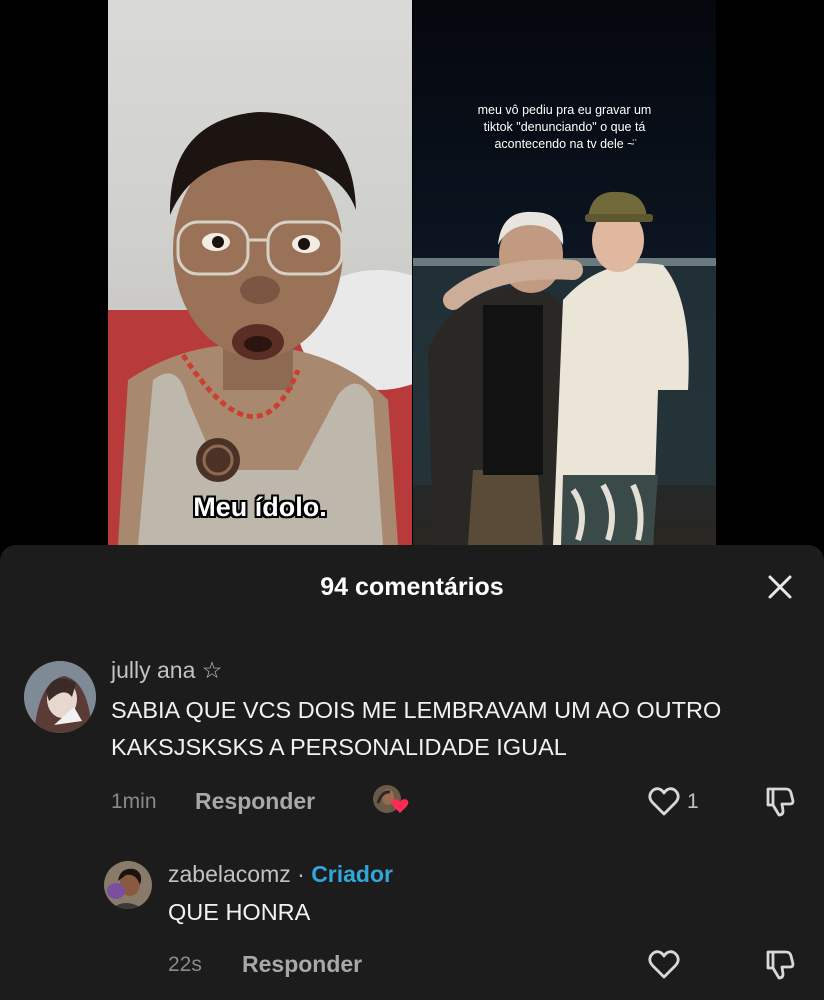 This screenshot has height=1000, width=824. I want to click on comments-count-title: 94 comentários, so click(412, 587).